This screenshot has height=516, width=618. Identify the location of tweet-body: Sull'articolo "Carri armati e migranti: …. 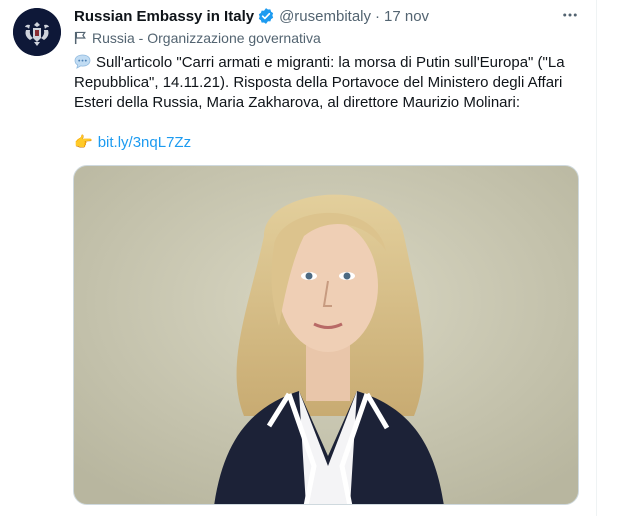
(319, 82).